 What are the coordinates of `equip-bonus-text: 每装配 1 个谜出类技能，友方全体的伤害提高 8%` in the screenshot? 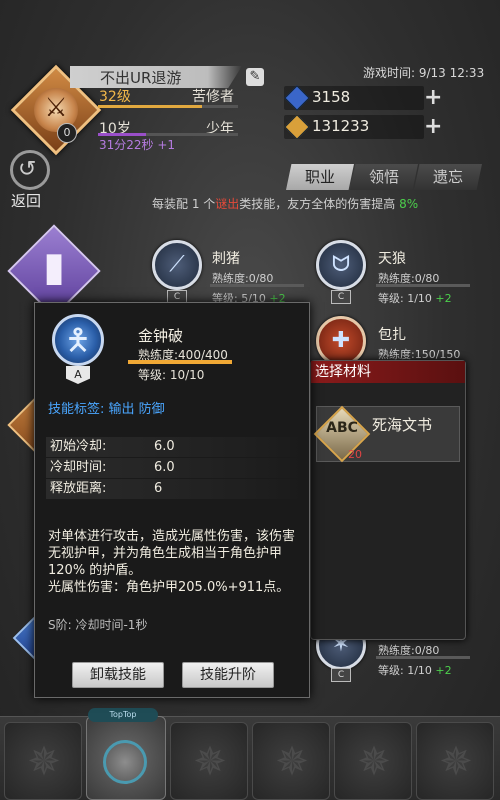 It's located at (285, 203).